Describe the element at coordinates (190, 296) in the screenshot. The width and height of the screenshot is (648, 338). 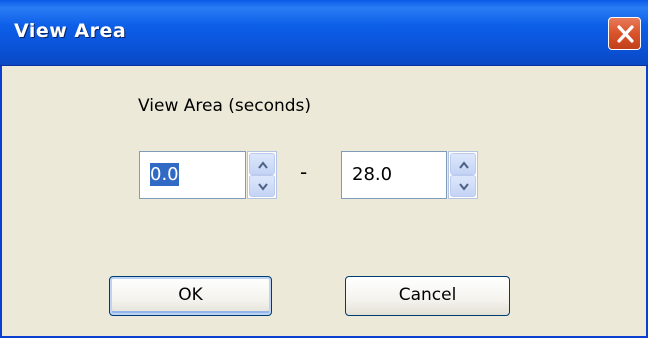
I see `ok-button: OK` at that location.